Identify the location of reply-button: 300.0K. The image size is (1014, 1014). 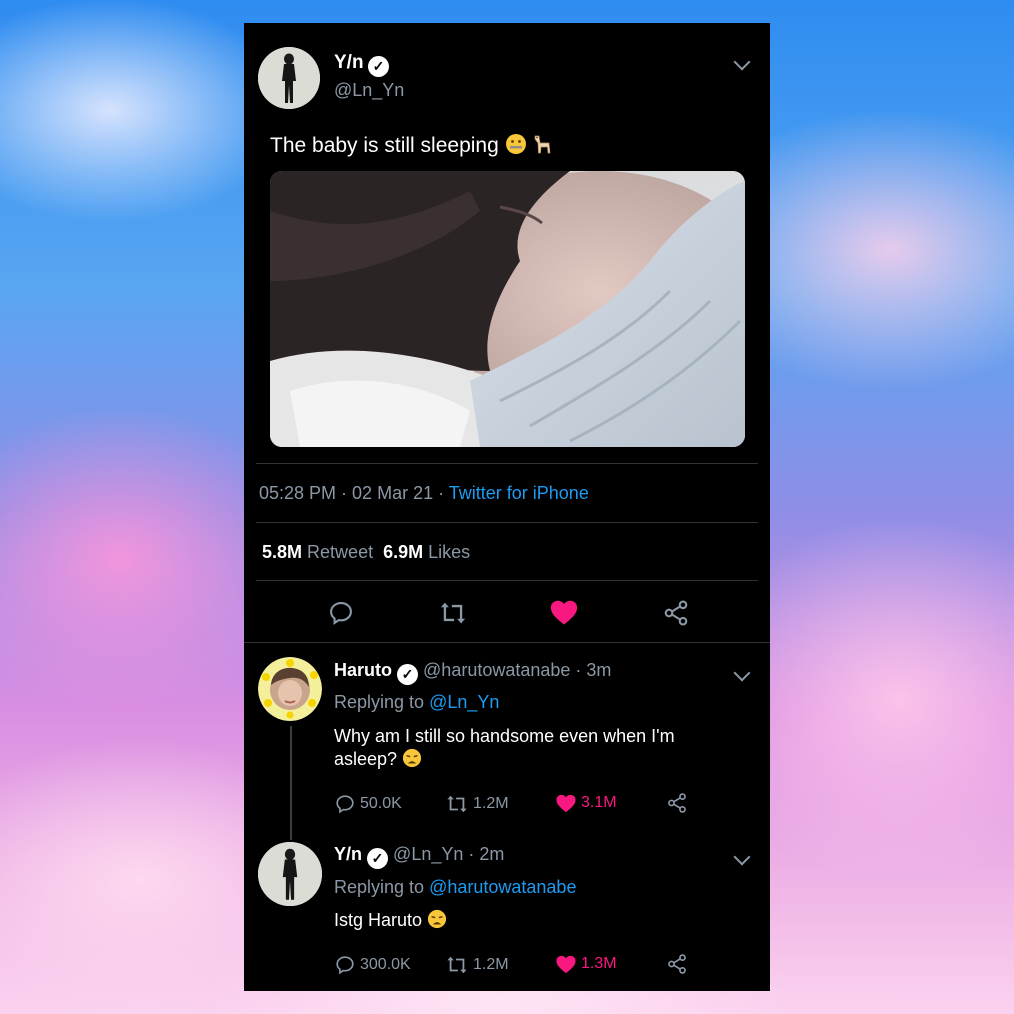
(372, 965).